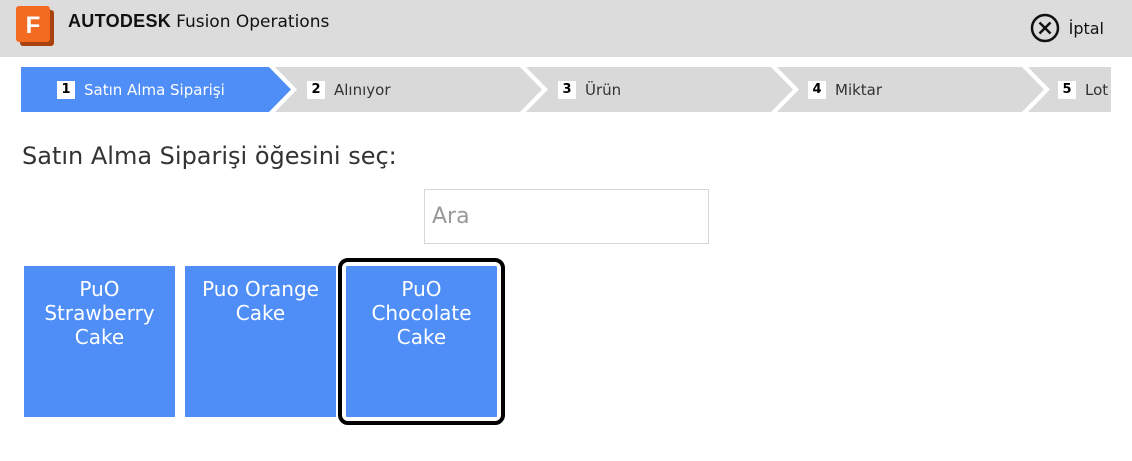 Image resolution: width=1132 pixels, height=461 pixels. What do you see at coordinates (253, 22) in the screenshot?
I see `product-name: Fusion Operations` at bounding box center [253, 22].